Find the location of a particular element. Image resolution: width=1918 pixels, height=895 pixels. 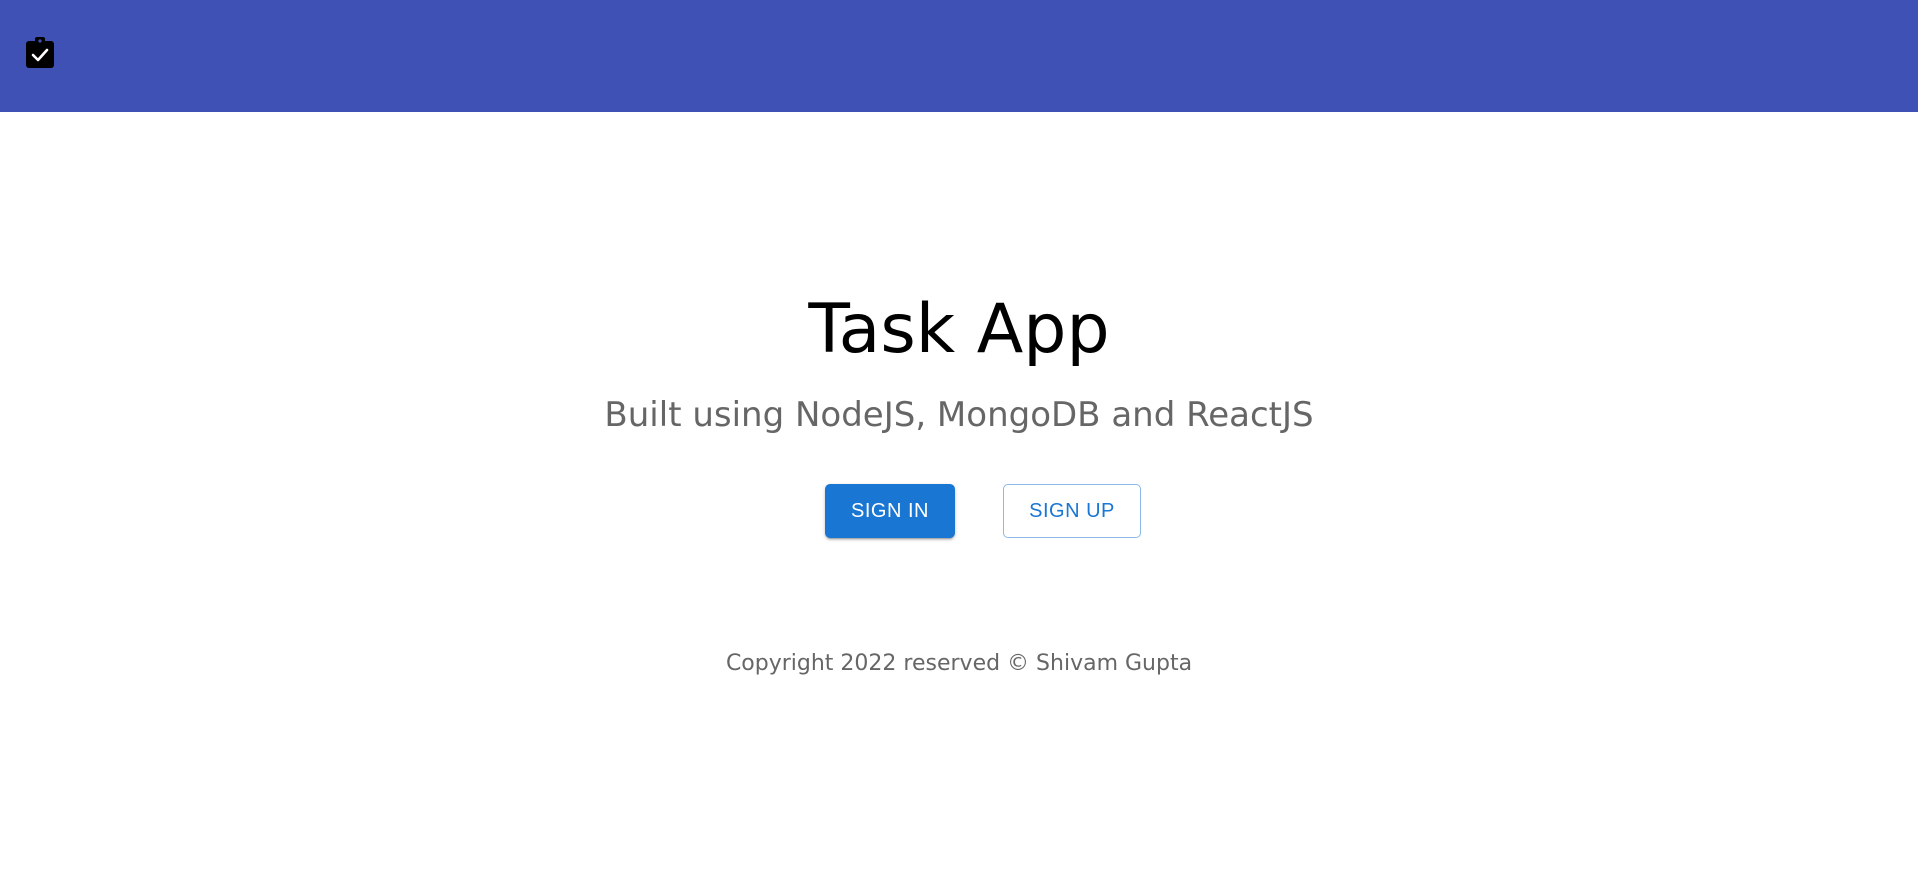

page-subtitle: Built using NodeJS, MongoDB and ReactJS is located at coordinates (959, 415).